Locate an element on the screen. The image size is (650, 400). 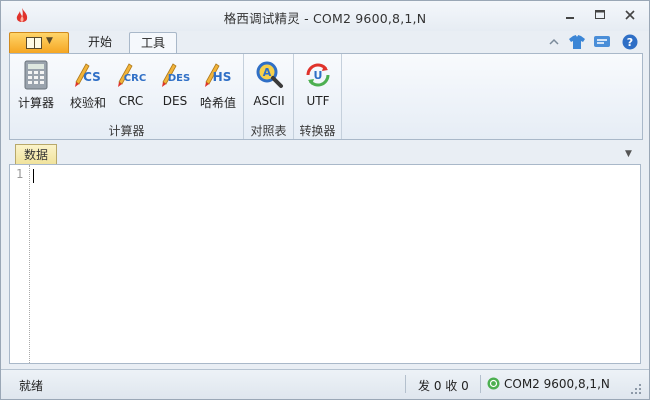
resize-grip-icon is located at coordinates (636, 389).